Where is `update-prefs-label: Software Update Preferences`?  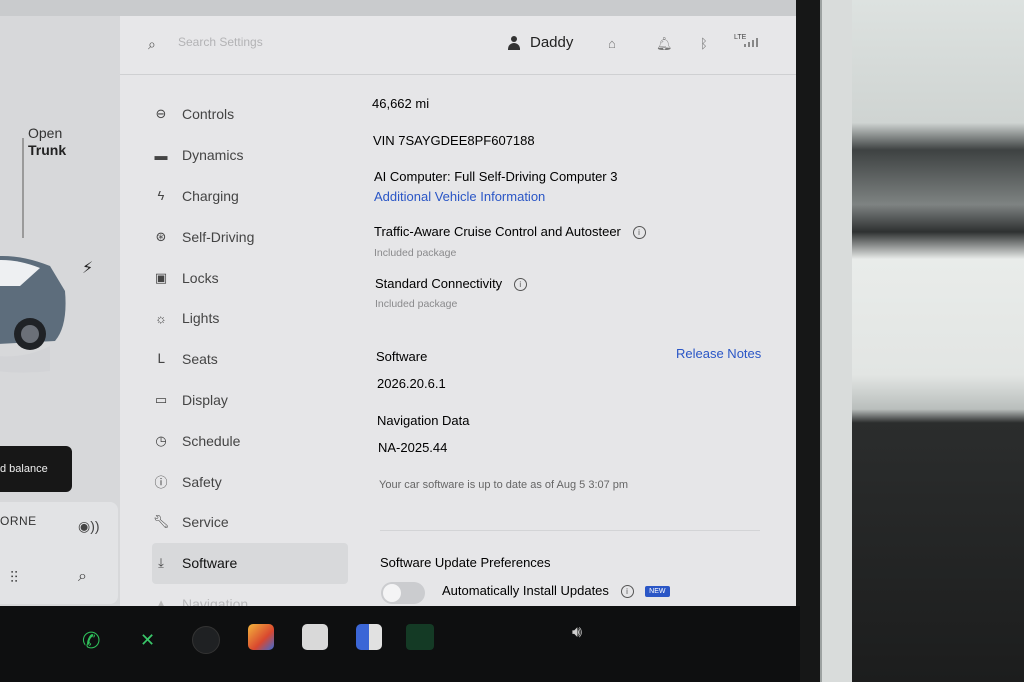
update-prefs-label: Software Update Preferences is located at coordinates (465, 562).